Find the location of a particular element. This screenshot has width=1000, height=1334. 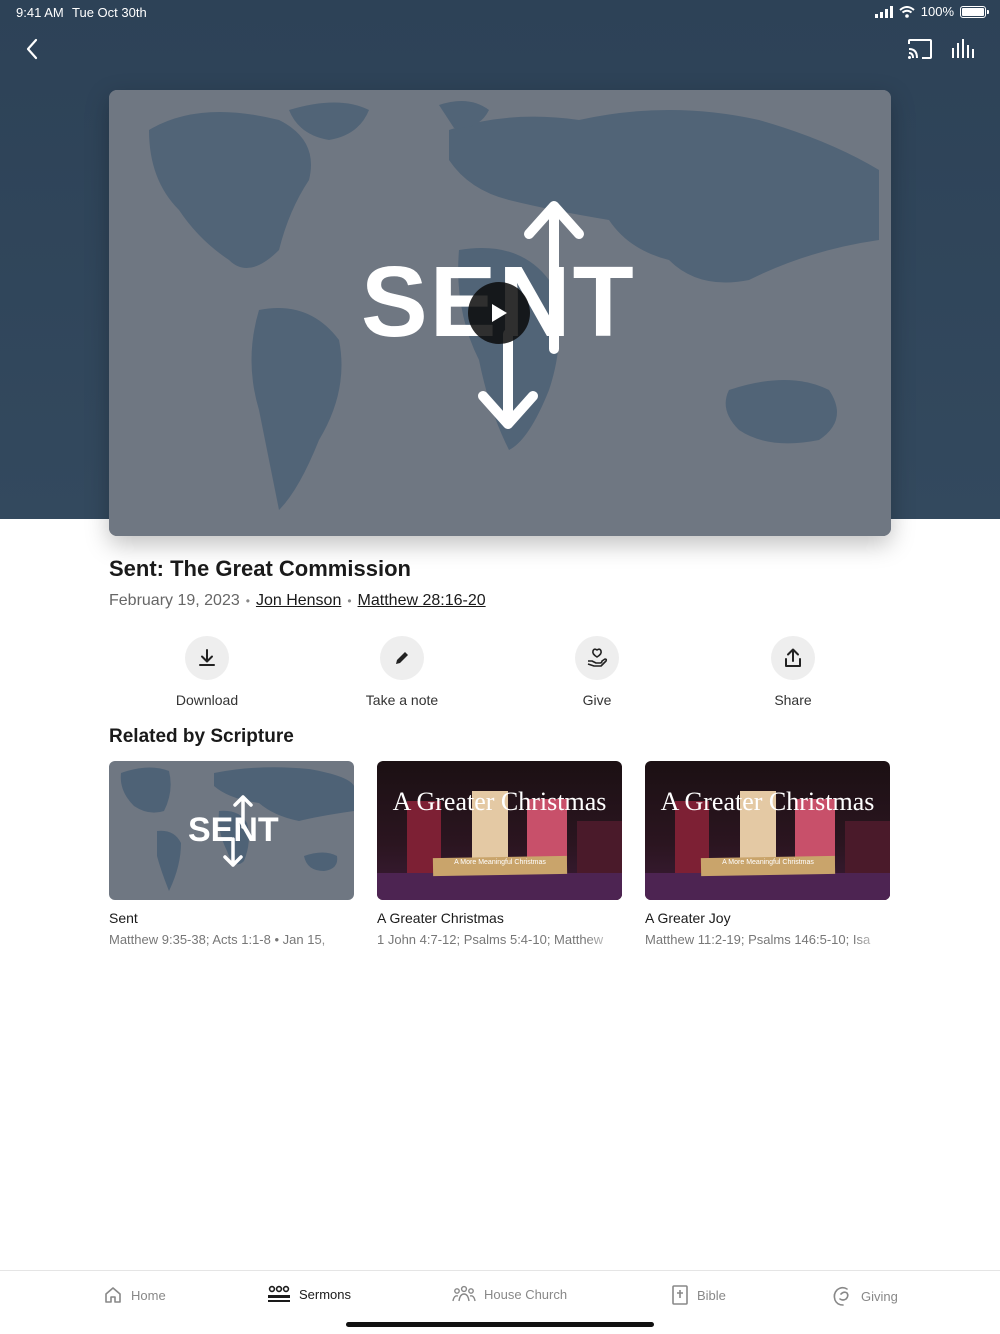

tab-bible: Bible is located at coordinates (698, 1295).